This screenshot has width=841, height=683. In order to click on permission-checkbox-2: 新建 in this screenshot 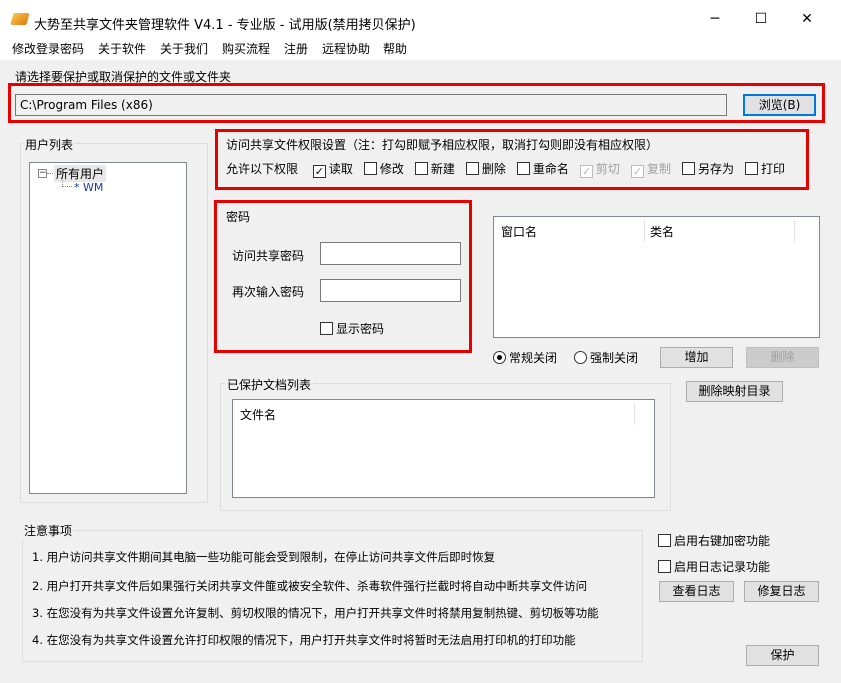, I will do `click(434, 169)`.